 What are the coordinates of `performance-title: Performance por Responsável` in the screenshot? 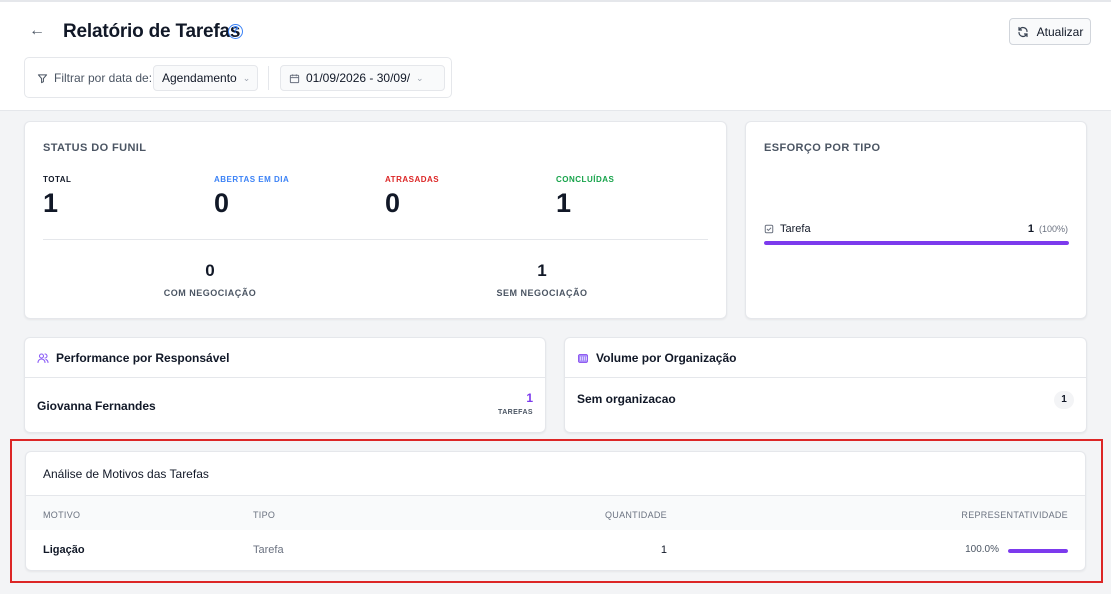 It's located at (143, 357).